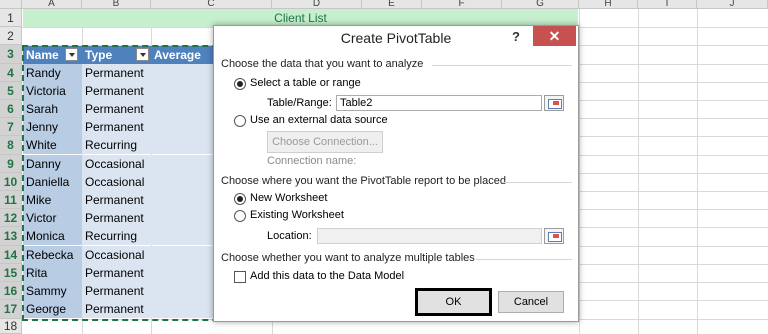 The width and height of the screenshot is (768, 334). What do you see at coordinates (732, 4) in the screenshot?
I see `column-header-j: J` at bounding box center [732, 4].